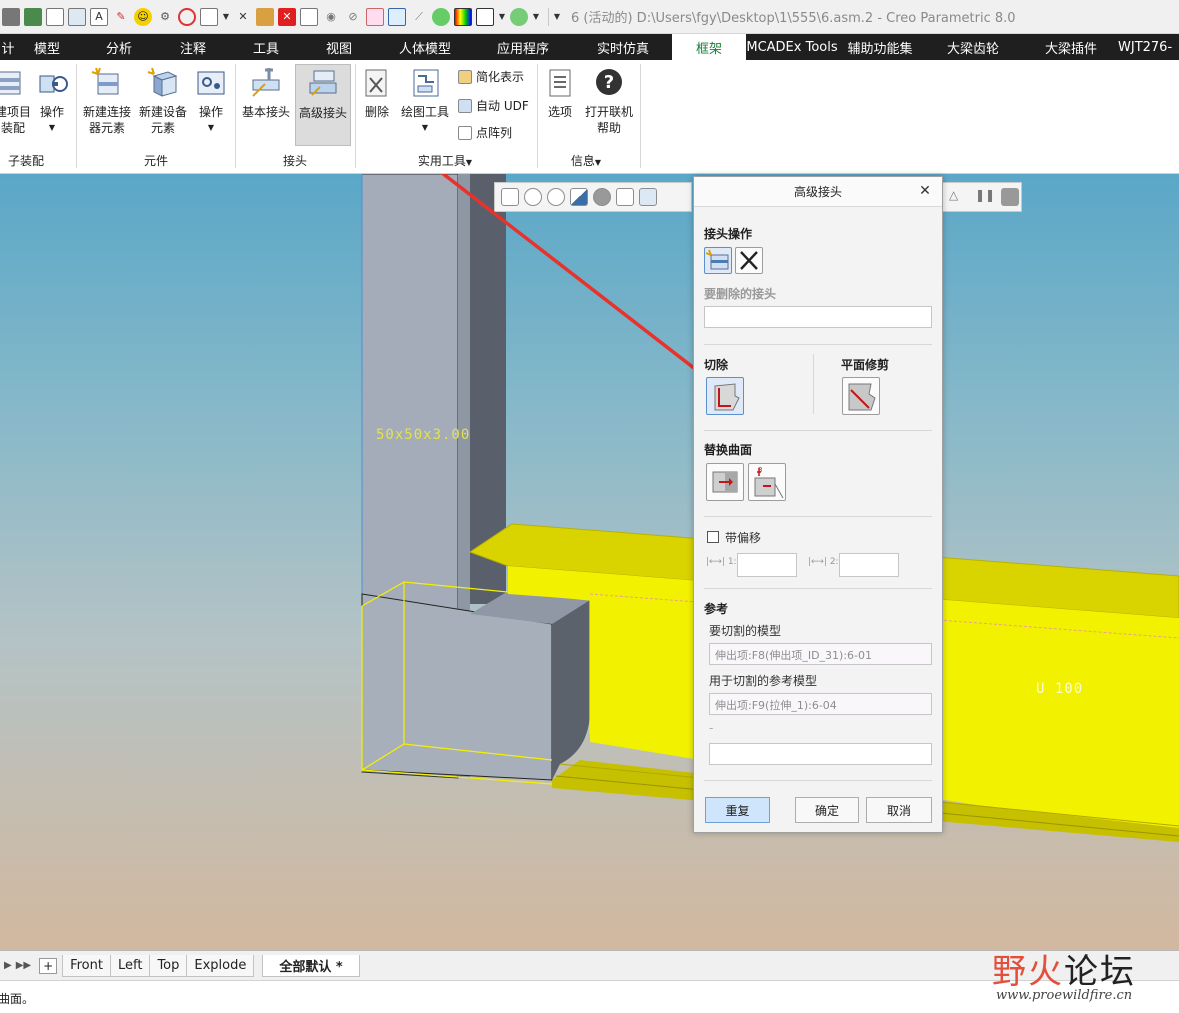  Describe the element at coordinates (737, 810) in the screenshot. I see `repeat-button: 重复` at that location.